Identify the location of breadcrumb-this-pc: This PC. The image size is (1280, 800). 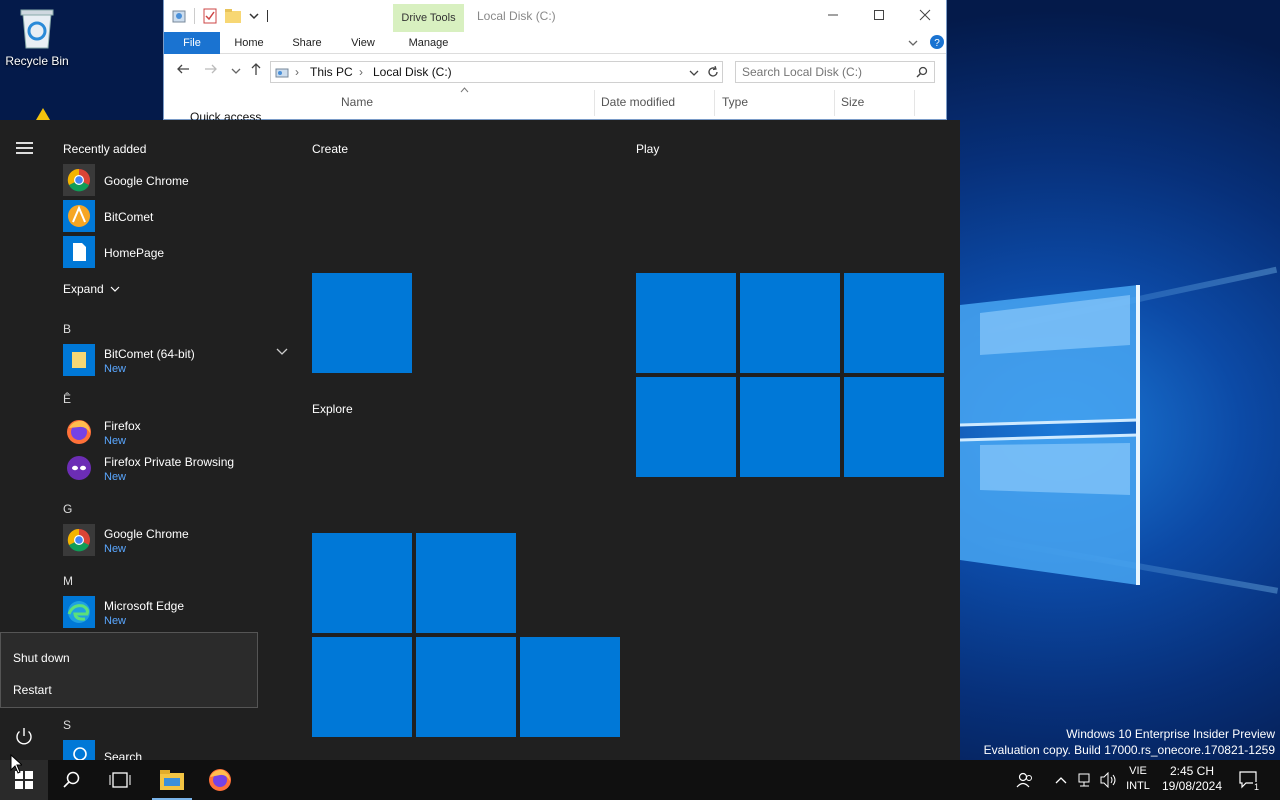
(331, 72).